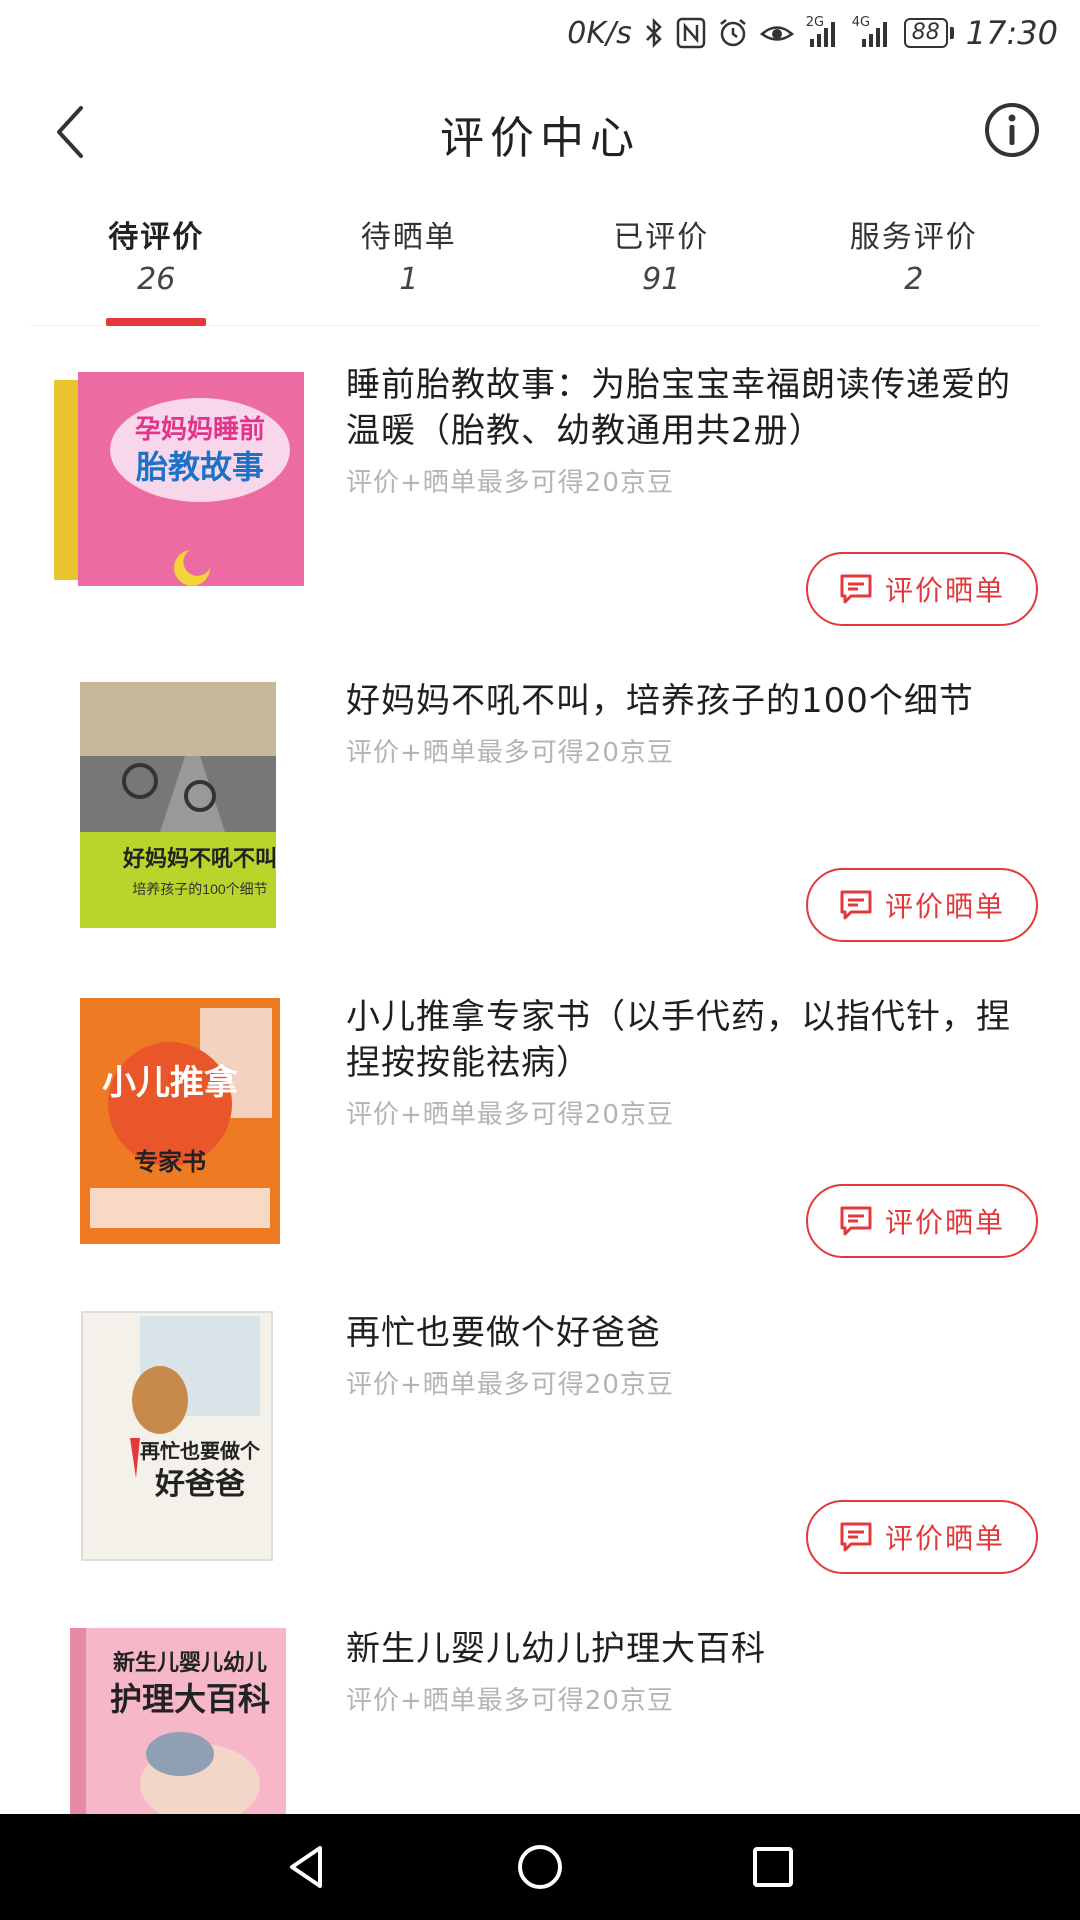 The image size is (1080, 1920). Describe the element at coordinates (654, 33) in the screenshot. I see `bluetooth-icon` at that location.